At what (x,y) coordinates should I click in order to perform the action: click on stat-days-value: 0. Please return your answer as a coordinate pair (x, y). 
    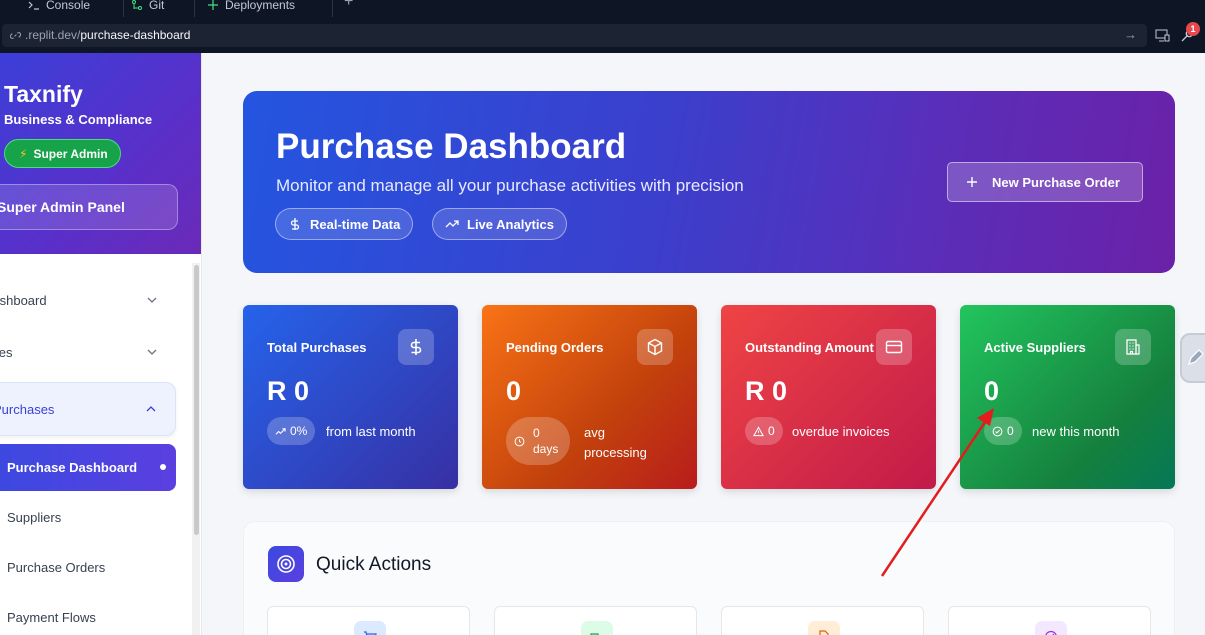
    Looking at the image, I should click on (536, 433).